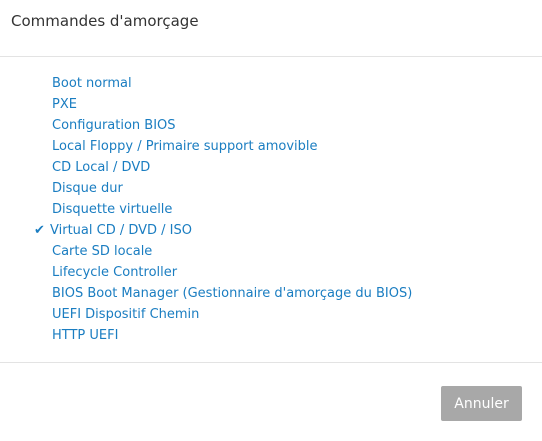  What do you see at coordinates (223, 188) in the screenshot?
I see `boot-option-hard-disk: Disque dur` at bounding box center [223, 188].